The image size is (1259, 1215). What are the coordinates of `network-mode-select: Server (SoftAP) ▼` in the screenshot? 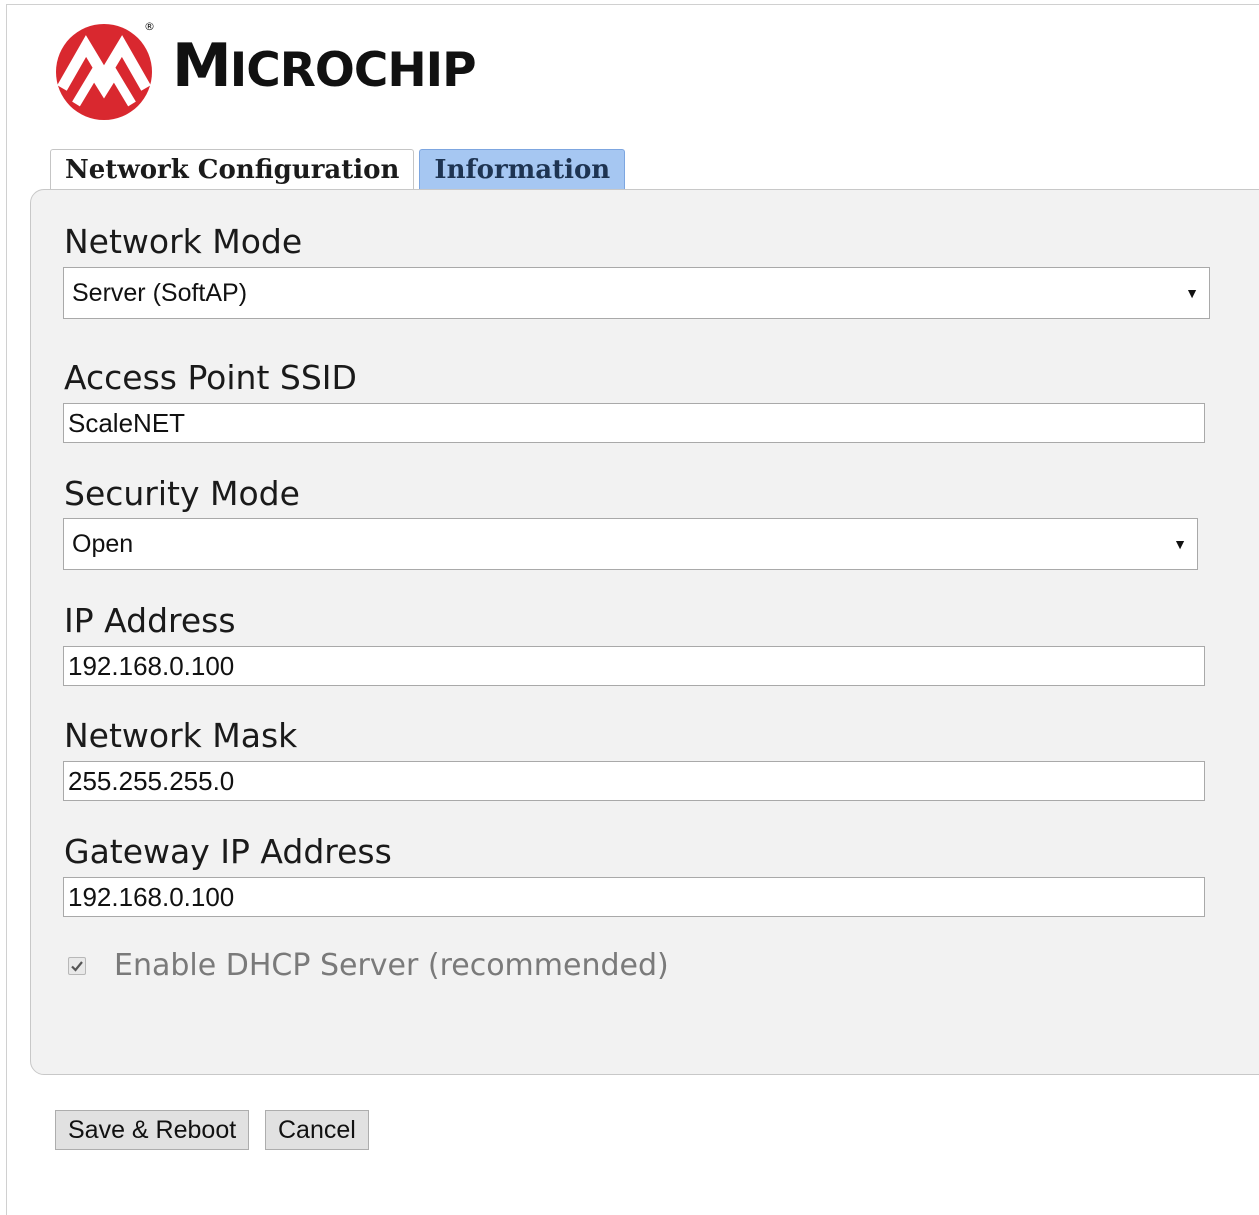 It's located at (636, 293).